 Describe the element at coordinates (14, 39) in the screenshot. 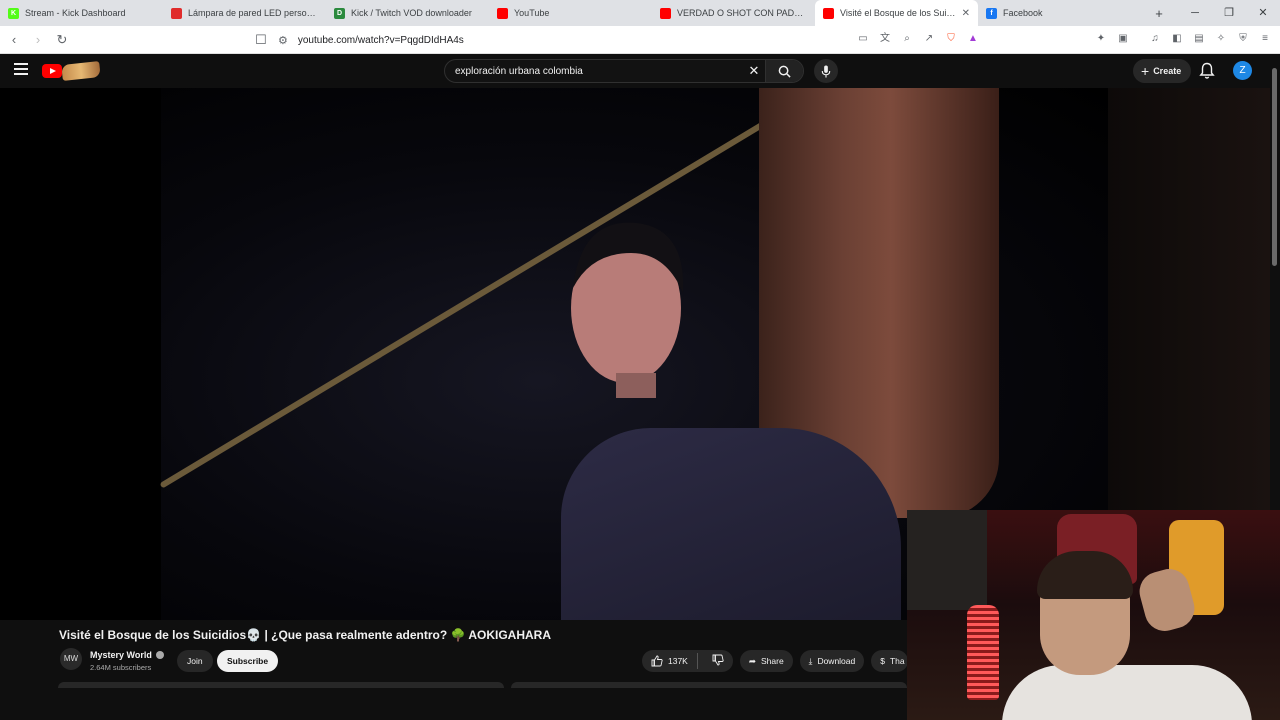

I see `back-icon: ‹` at that location.